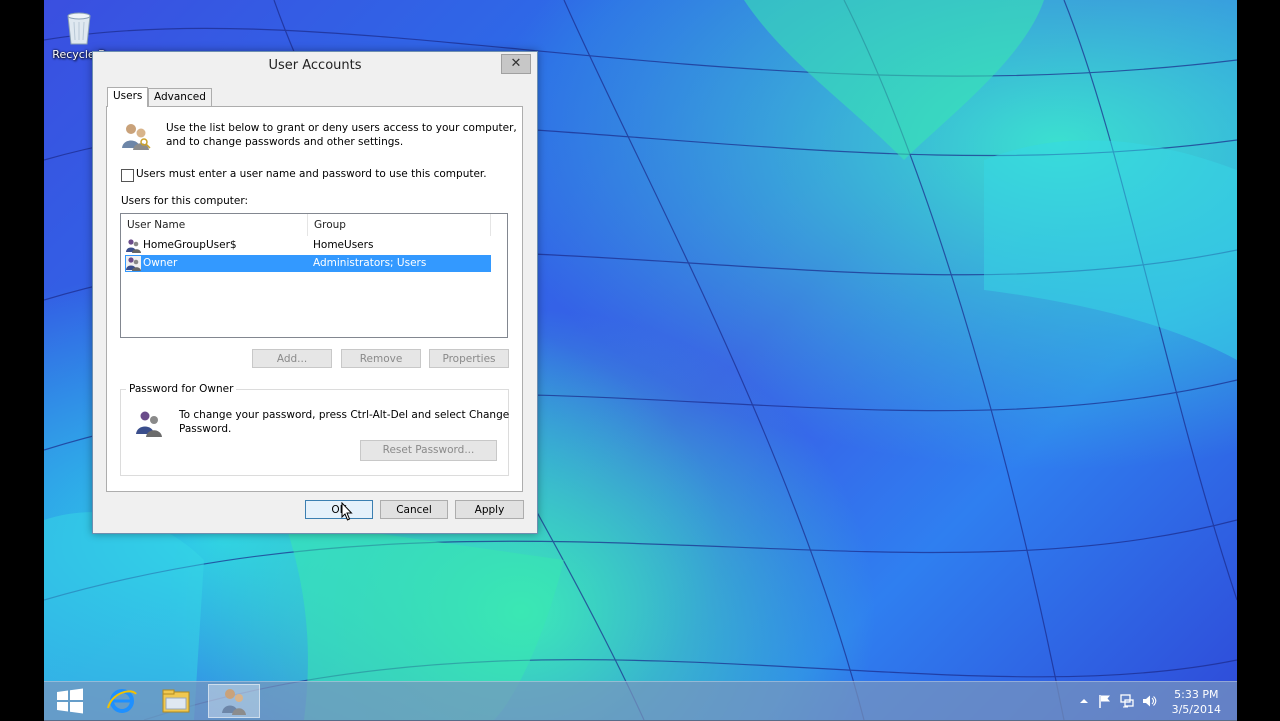 This screenshot has width=1280, height=721. I want to click on start-button, so click(70, 701).